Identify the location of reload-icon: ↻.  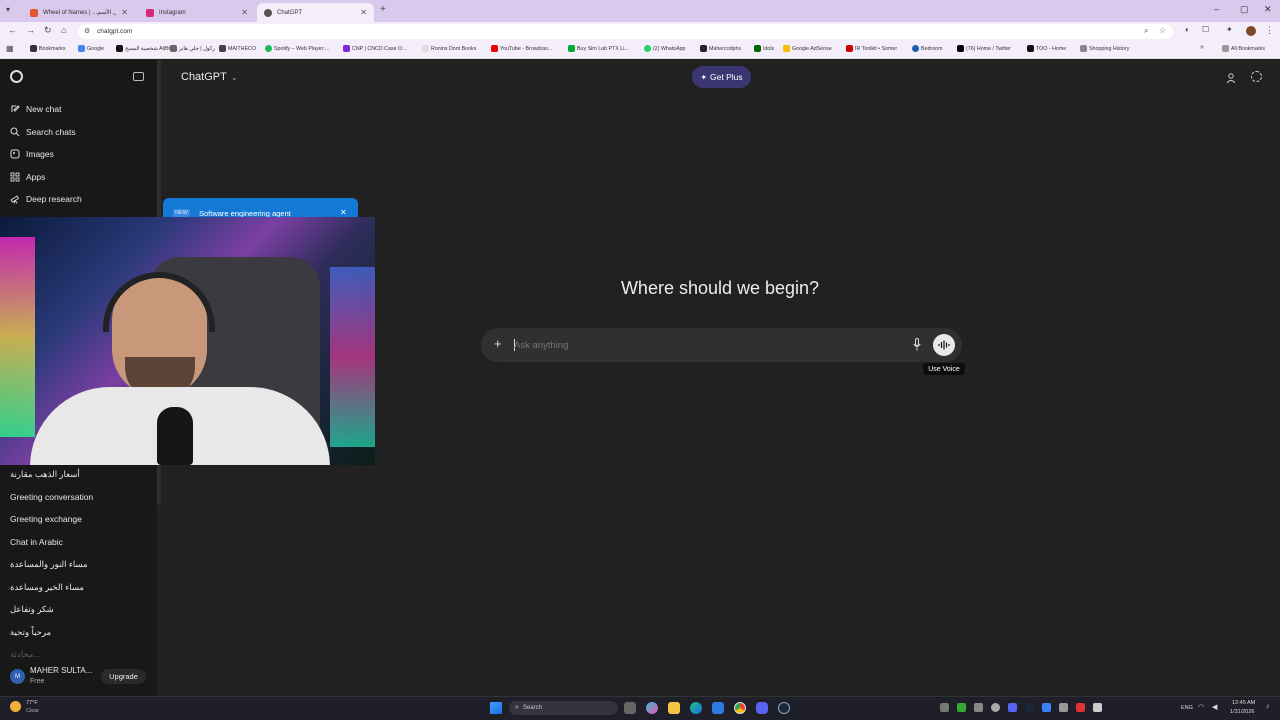
(48, 30).